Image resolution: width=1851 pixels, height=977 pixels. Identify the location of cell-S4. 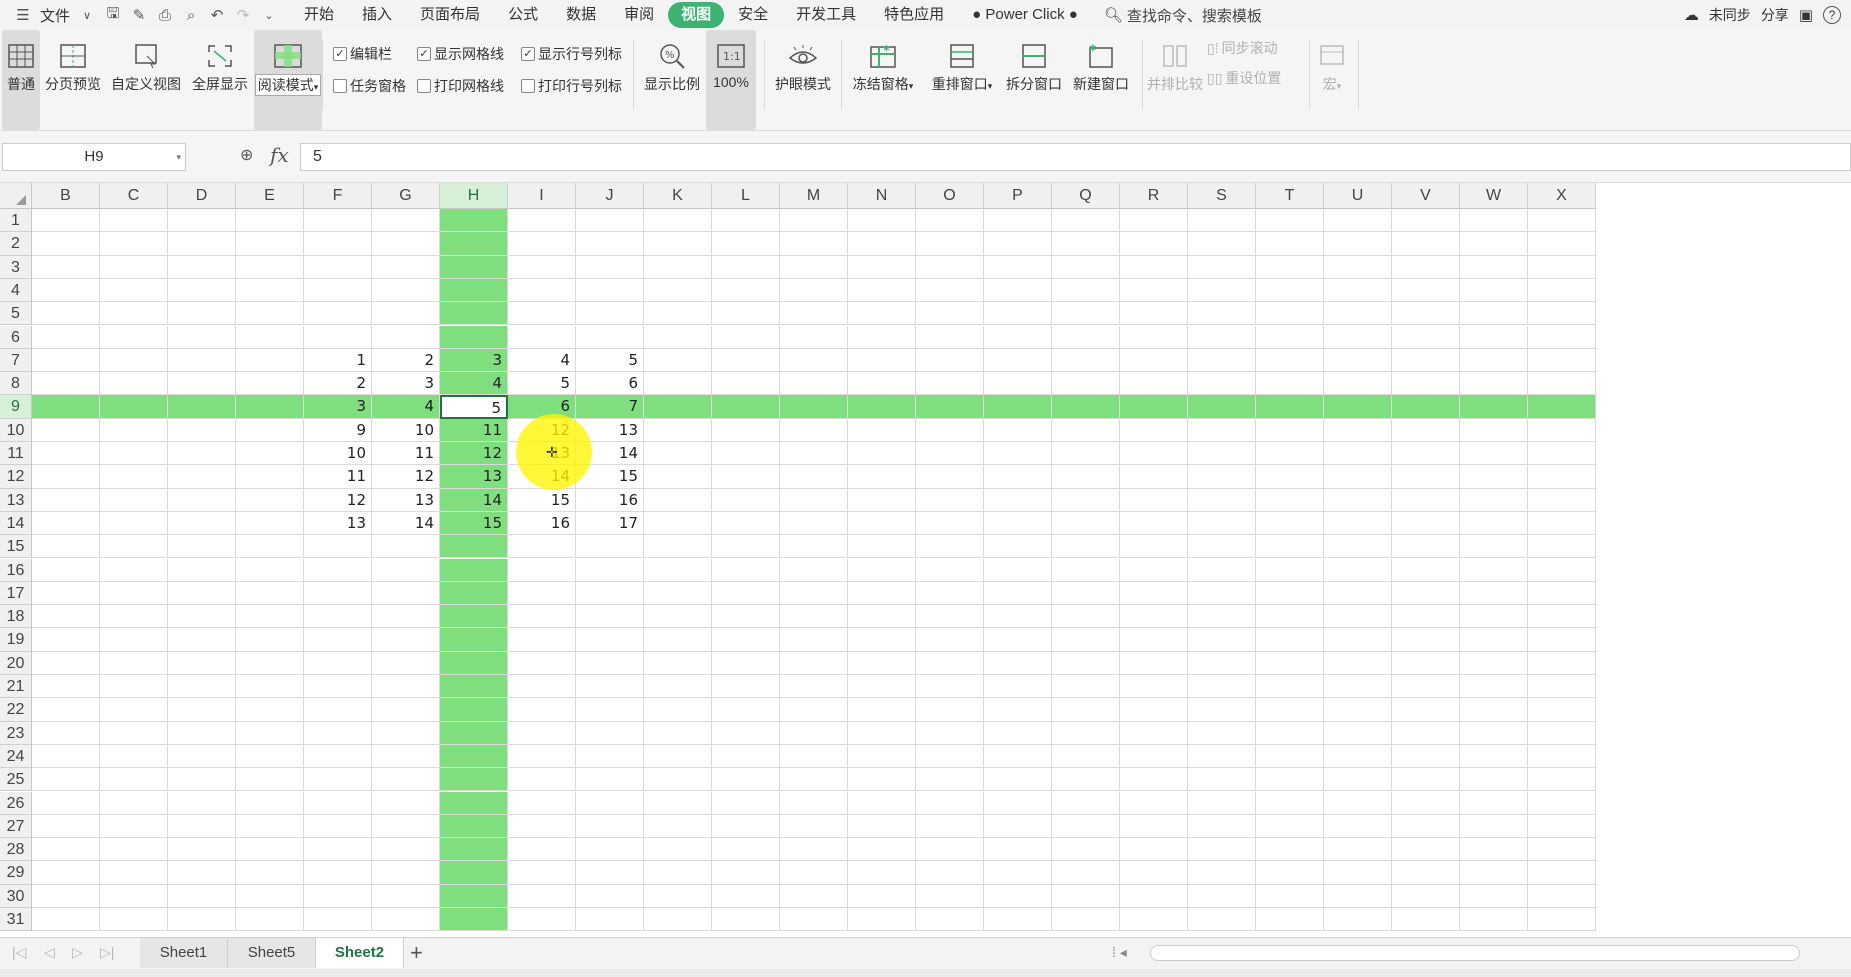
(1222, 290).